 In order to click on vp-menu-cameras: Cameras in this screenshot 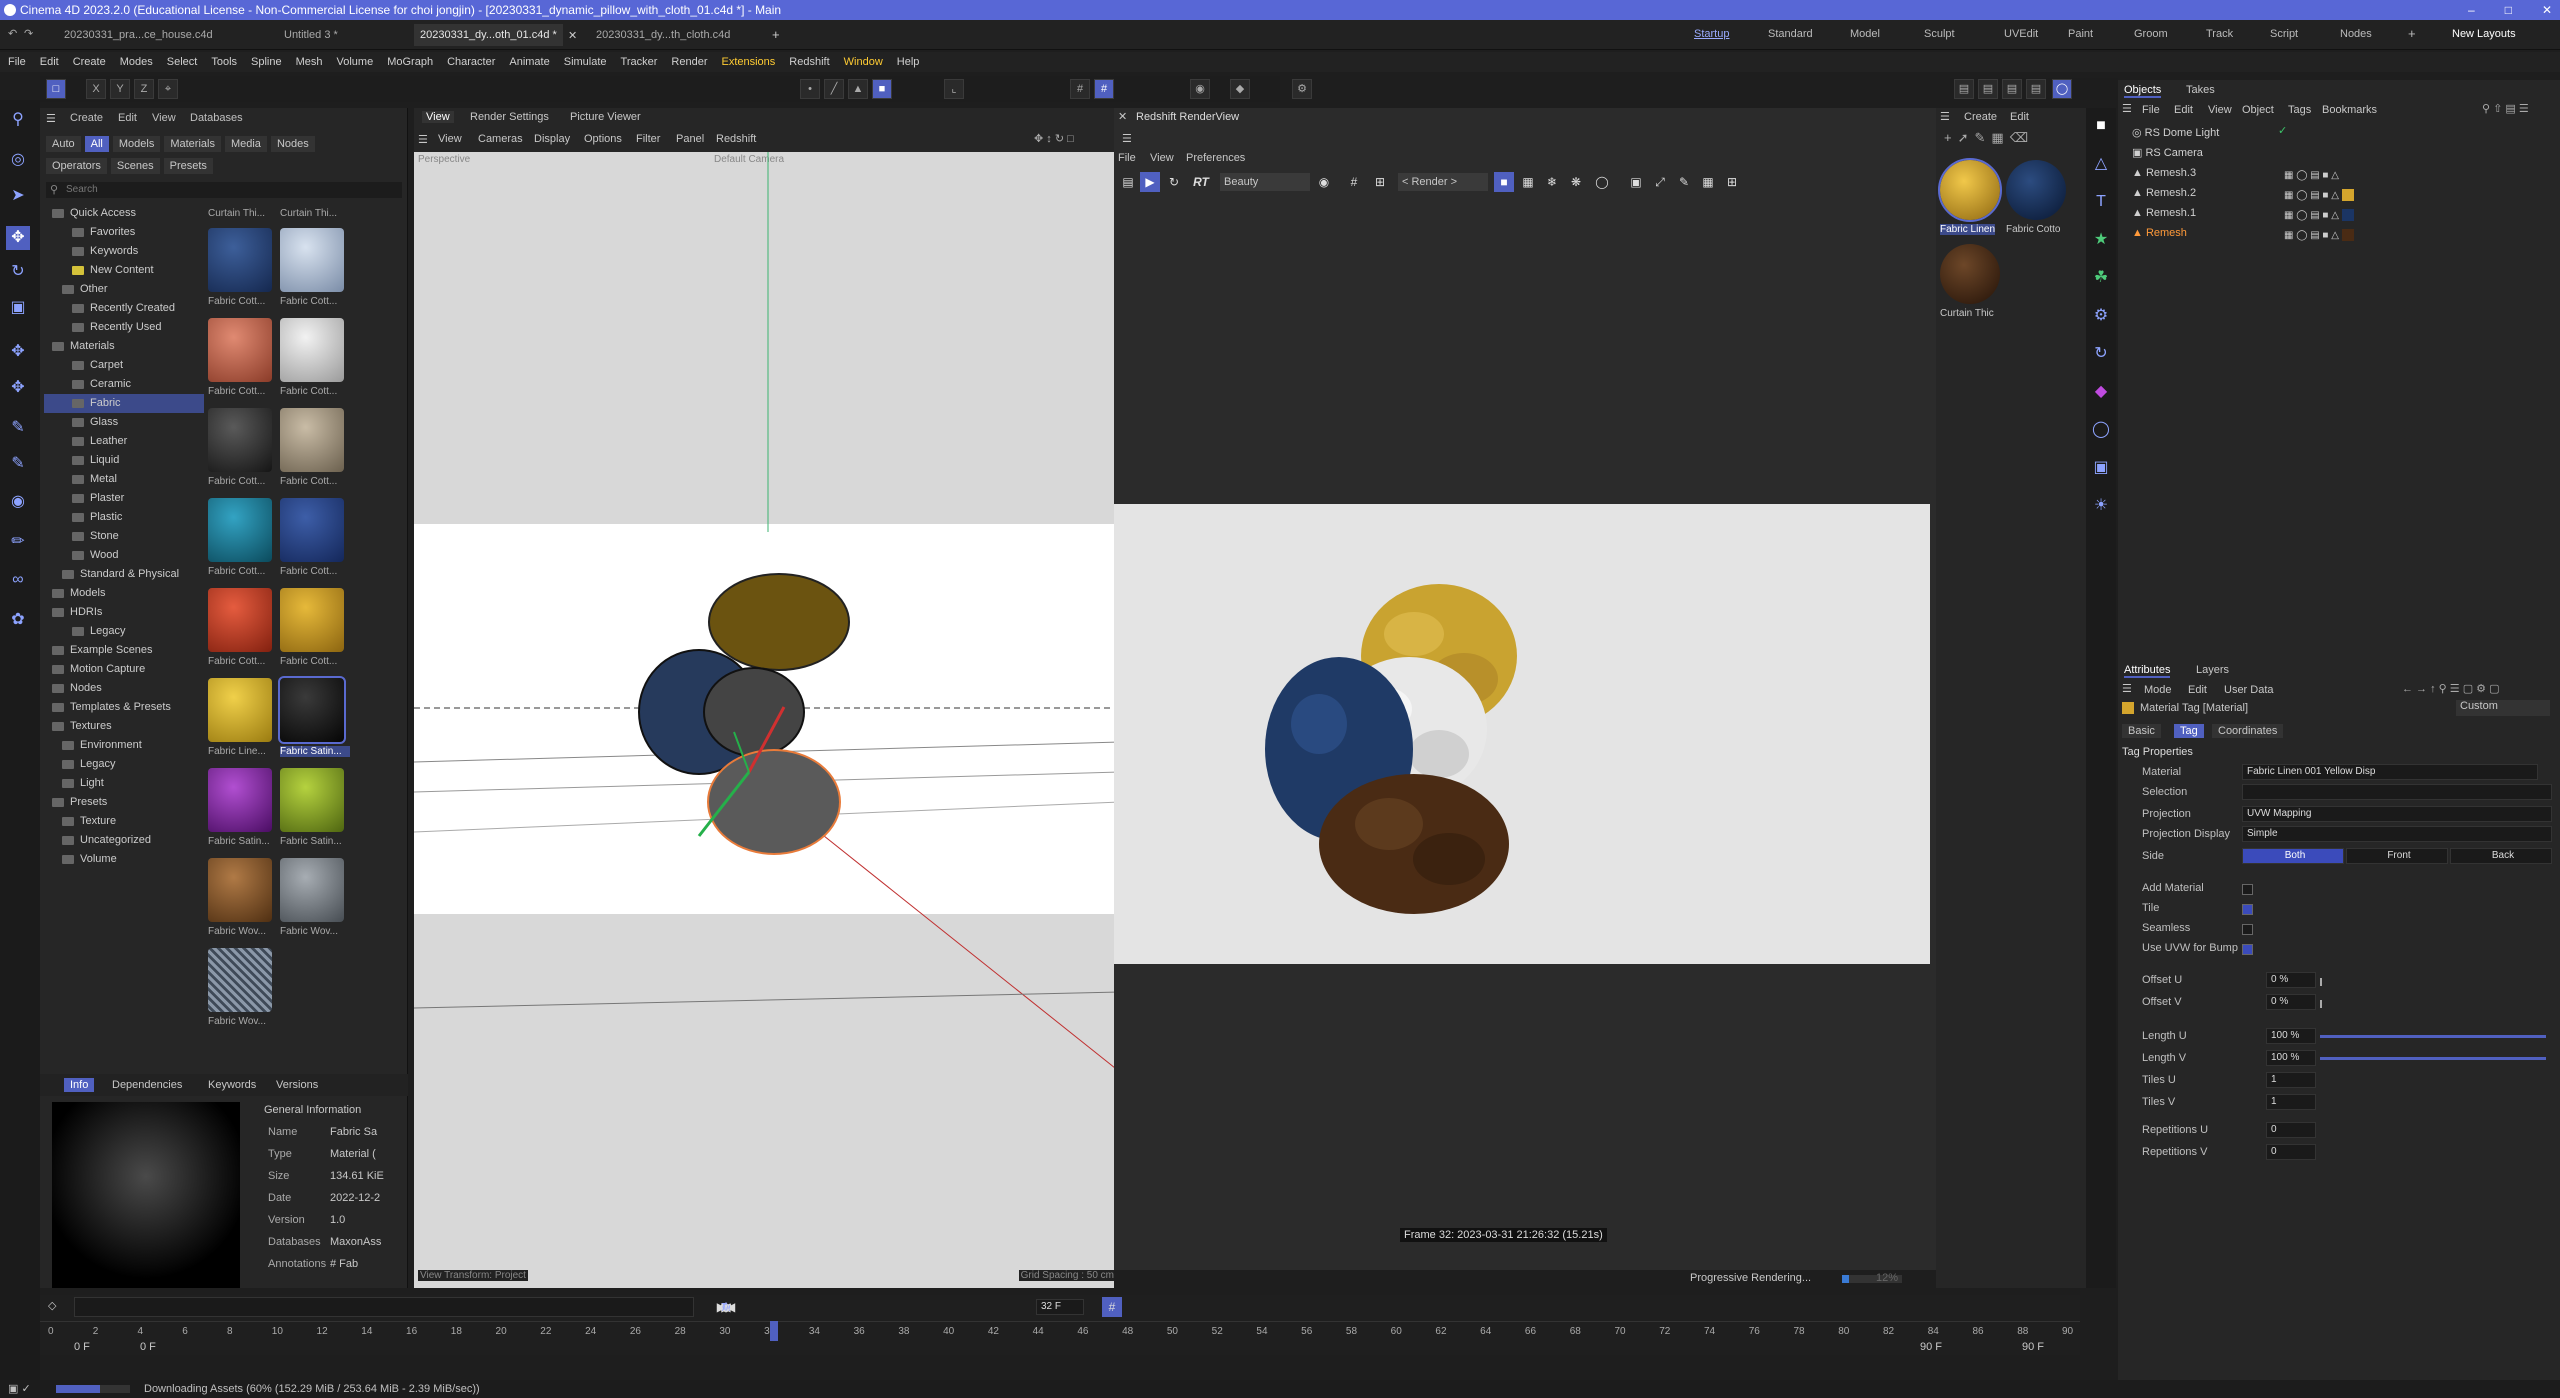, I will do `click(500, 139)`.